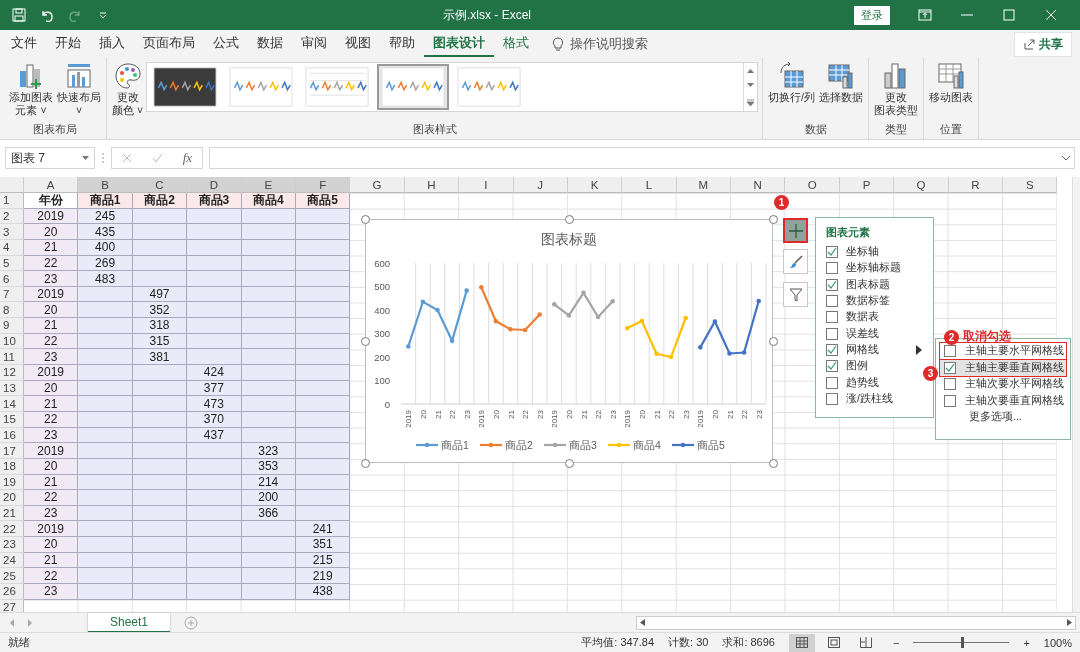  What do you see at coordinates (609, 44) in the screenshot?
I see `search-field: 操作说明搜索` at bounding box center [609, 44].